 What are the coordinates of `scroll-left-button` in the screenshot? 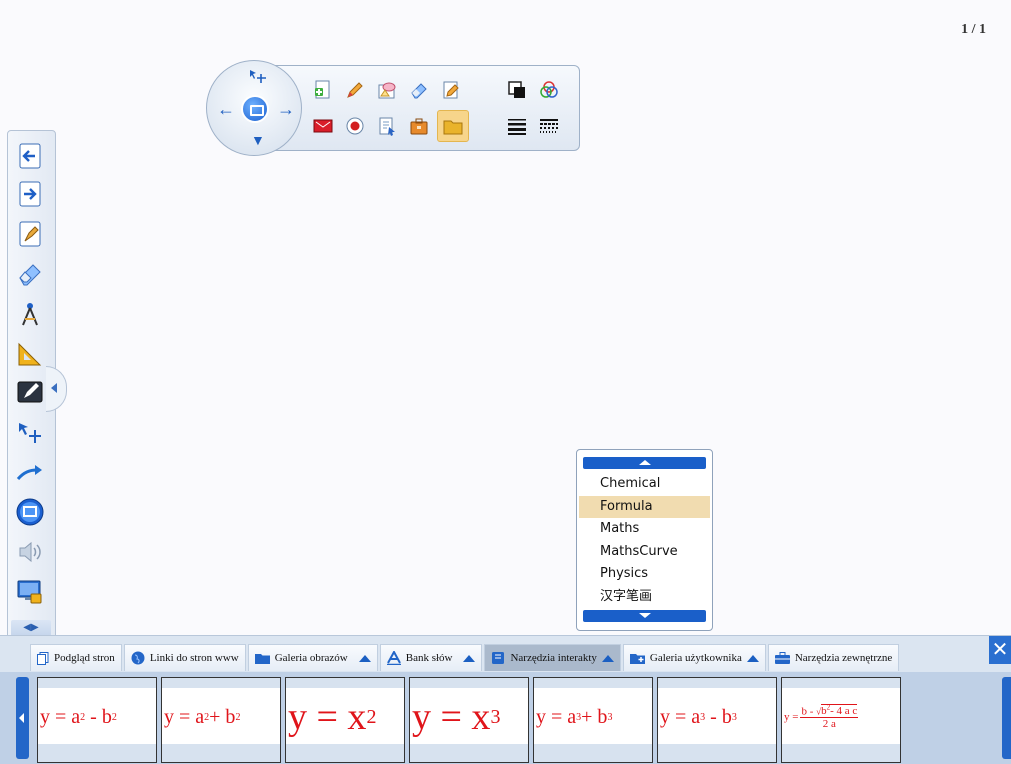 It's located at (22, 718).